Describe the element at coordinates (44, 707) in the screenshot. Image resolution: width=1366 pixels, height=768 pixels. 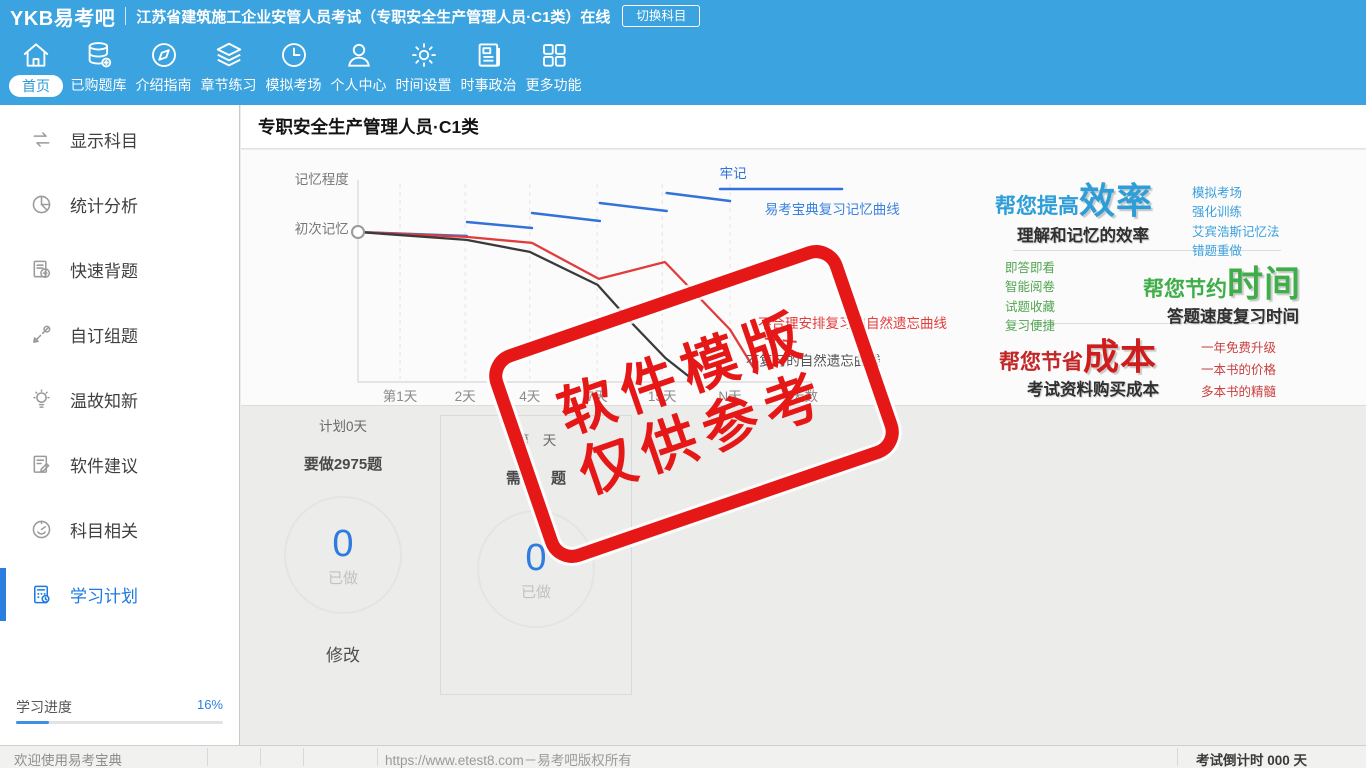
I see `progress-label: 学习进度` at that location.